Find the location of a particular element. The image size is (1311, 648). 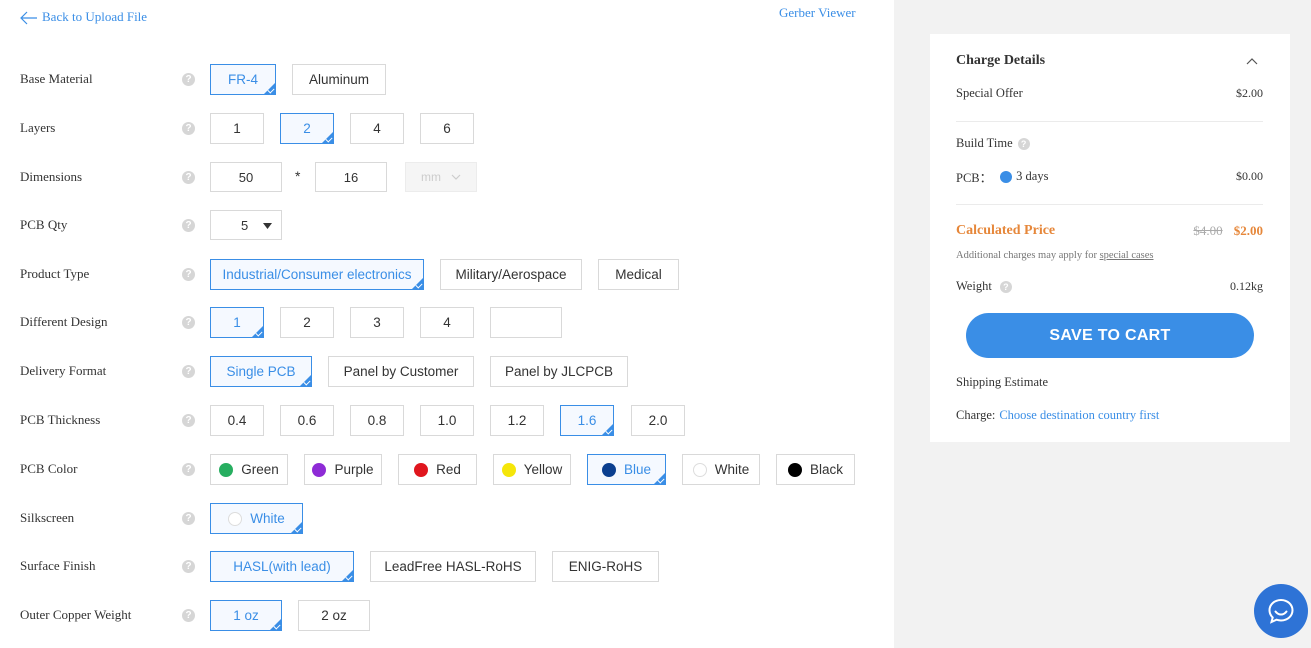

design-option-4: 4 is located at coordinates (447, 322).